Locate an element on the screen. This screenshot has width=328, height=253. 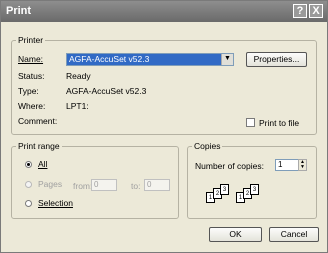
all-label: All is located at coordinates (42, 164).